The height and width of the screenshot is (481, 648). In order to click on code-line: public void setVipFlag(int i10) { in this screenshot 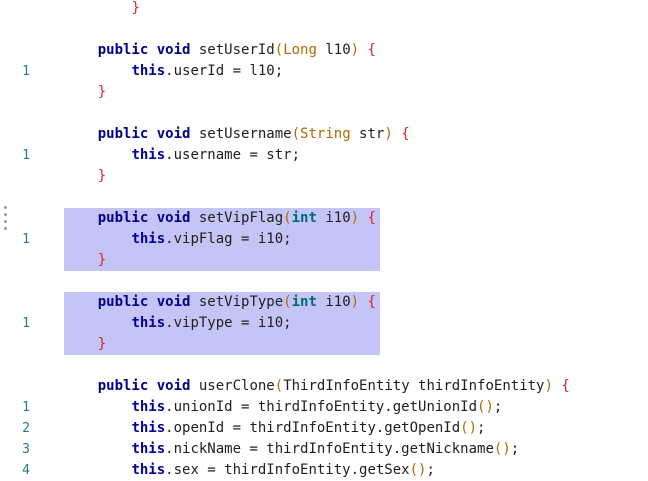, I will do `click(324, 218)`.